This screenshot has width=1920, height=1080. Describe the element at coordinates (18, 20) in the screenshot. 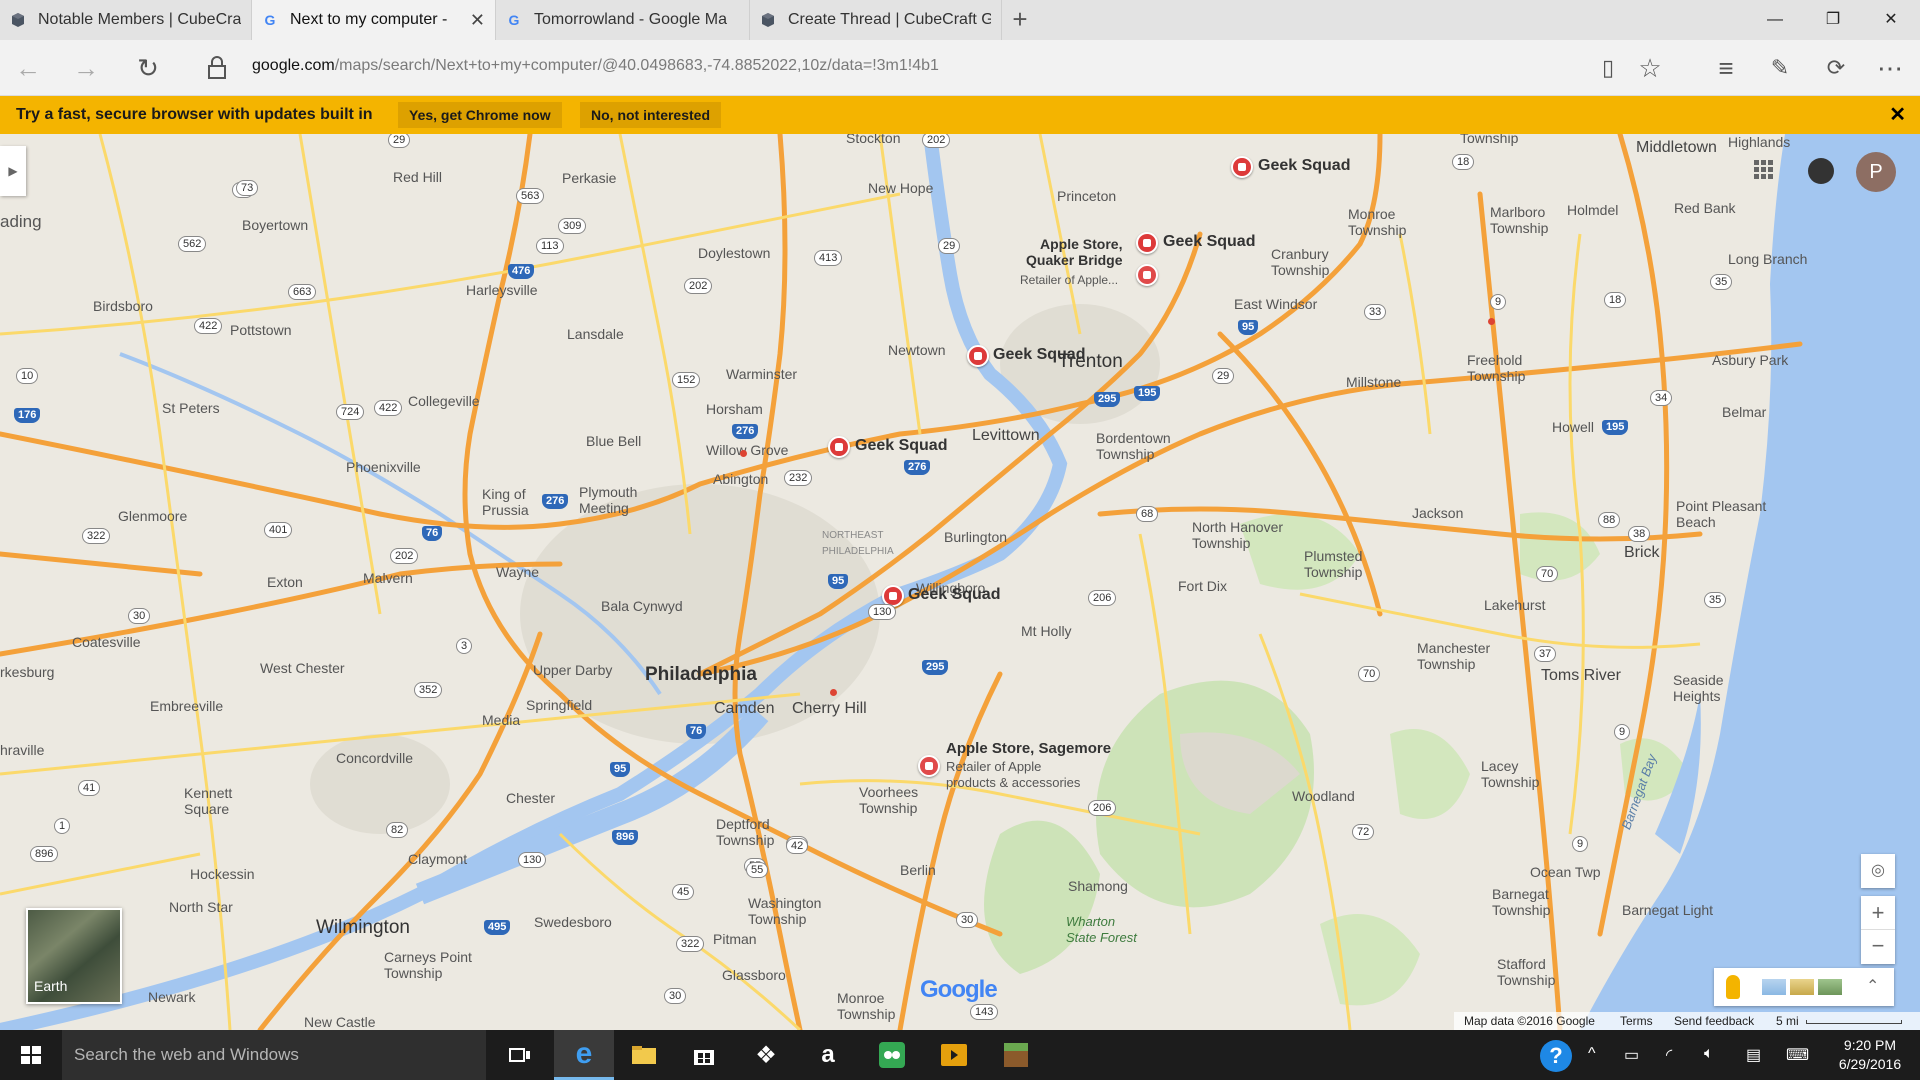

I see `cube-icon` at that location.